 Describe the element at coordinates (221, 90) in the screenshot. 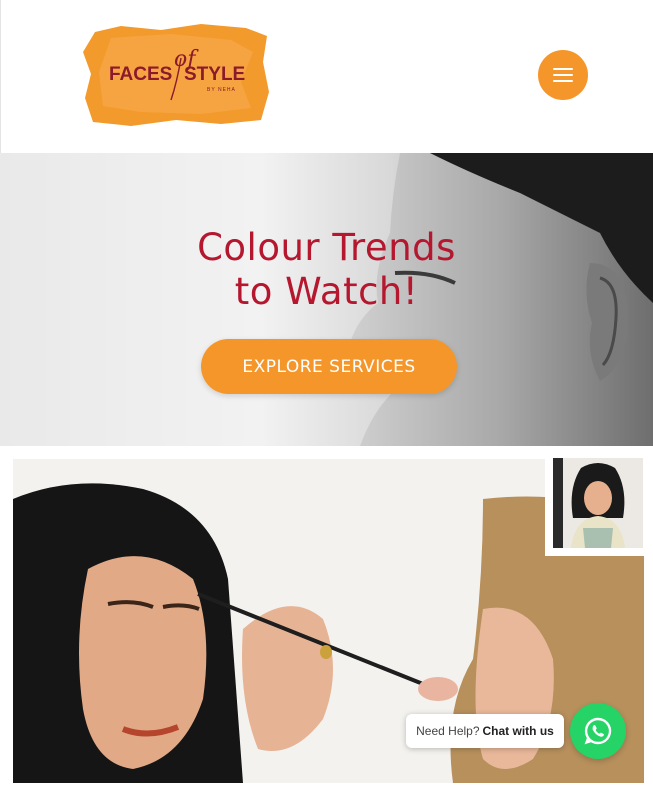

I see `logo-tagline: BY NEHA` at that location.